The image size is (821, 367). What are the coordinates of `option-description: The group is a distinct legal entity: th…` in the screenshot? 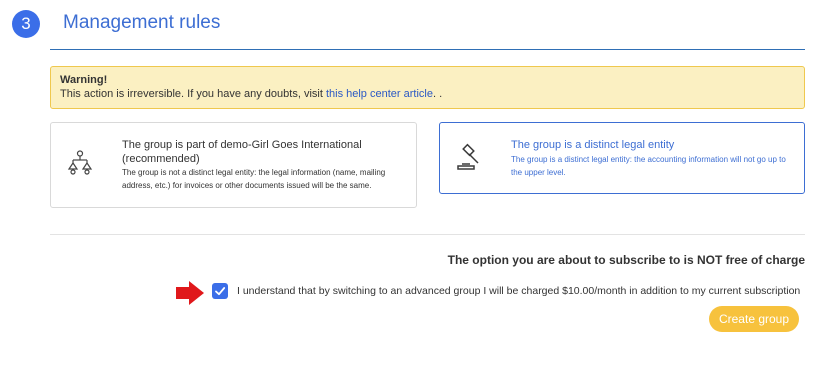 It's located at (648, 166).